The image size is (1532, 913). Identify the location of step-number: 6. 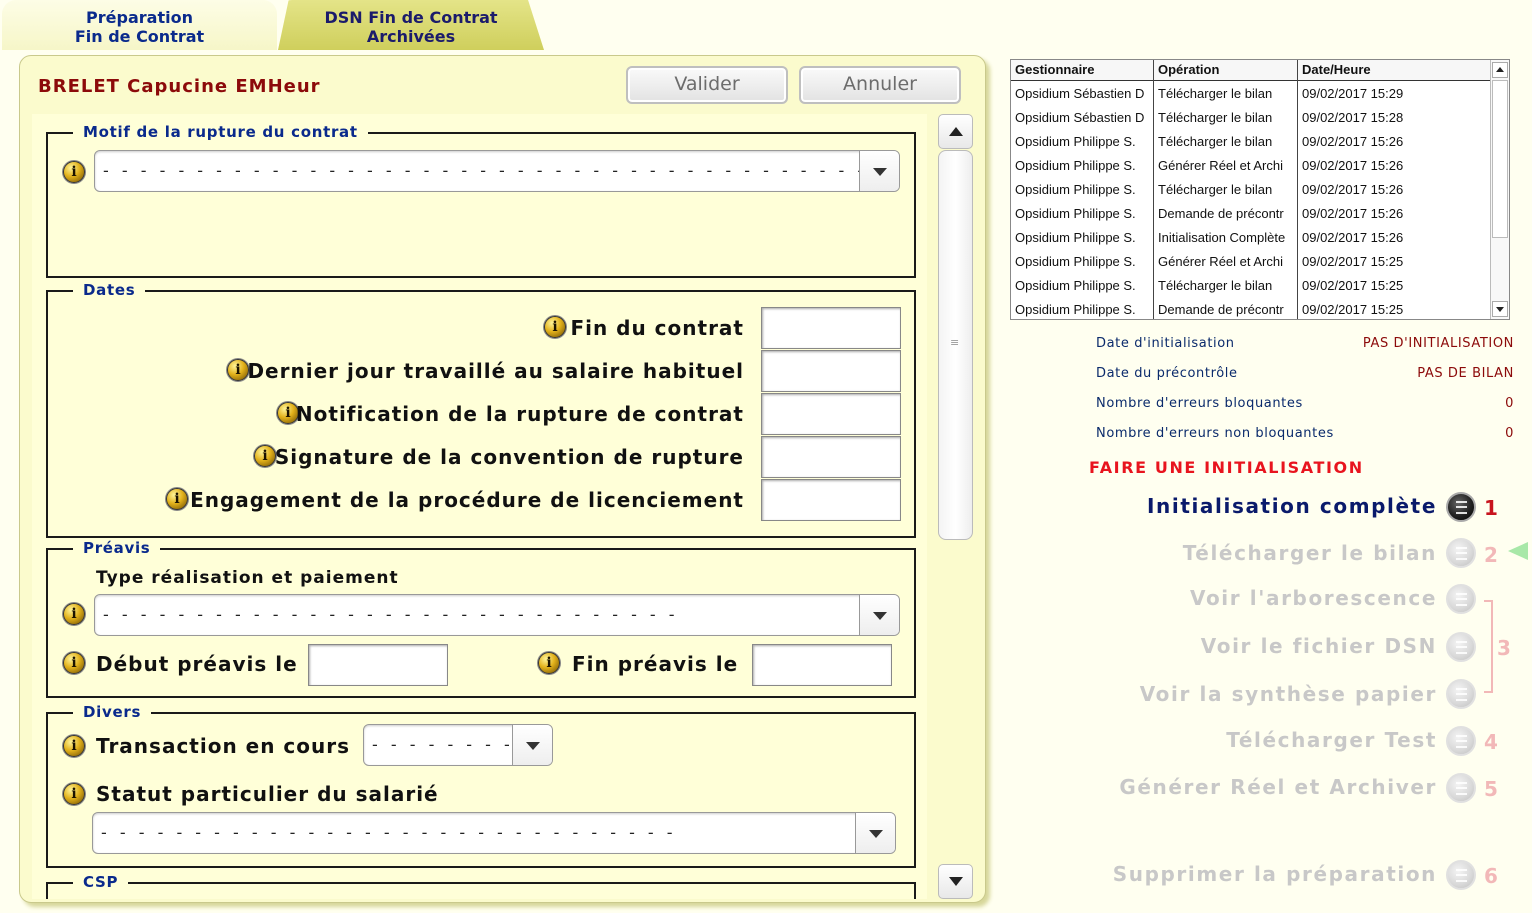
(1491, 876).